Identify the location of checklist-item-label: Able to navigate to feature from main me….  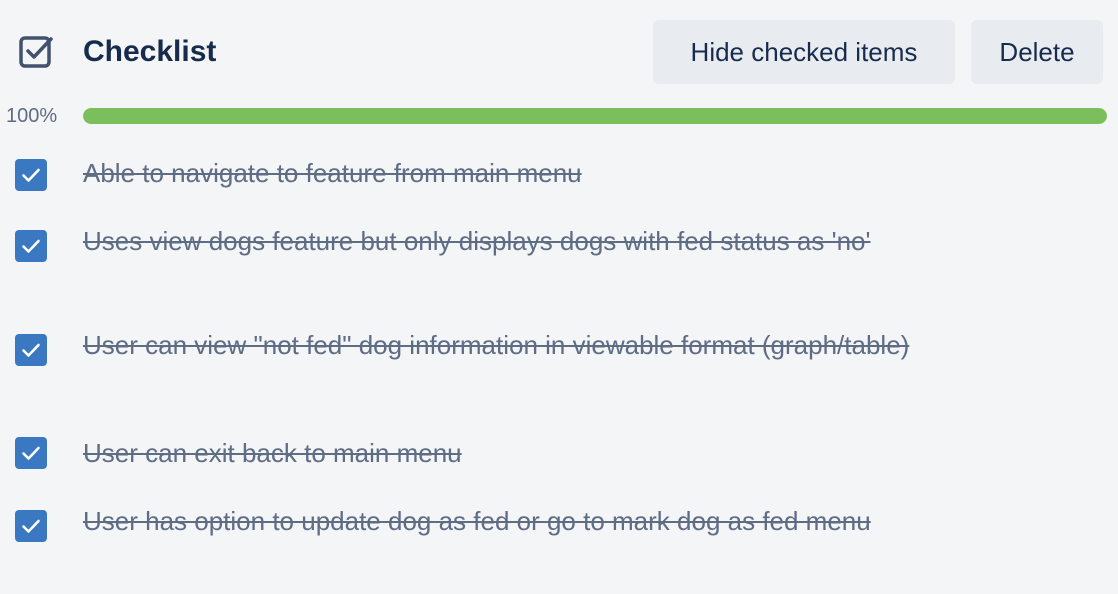
(508, 173).